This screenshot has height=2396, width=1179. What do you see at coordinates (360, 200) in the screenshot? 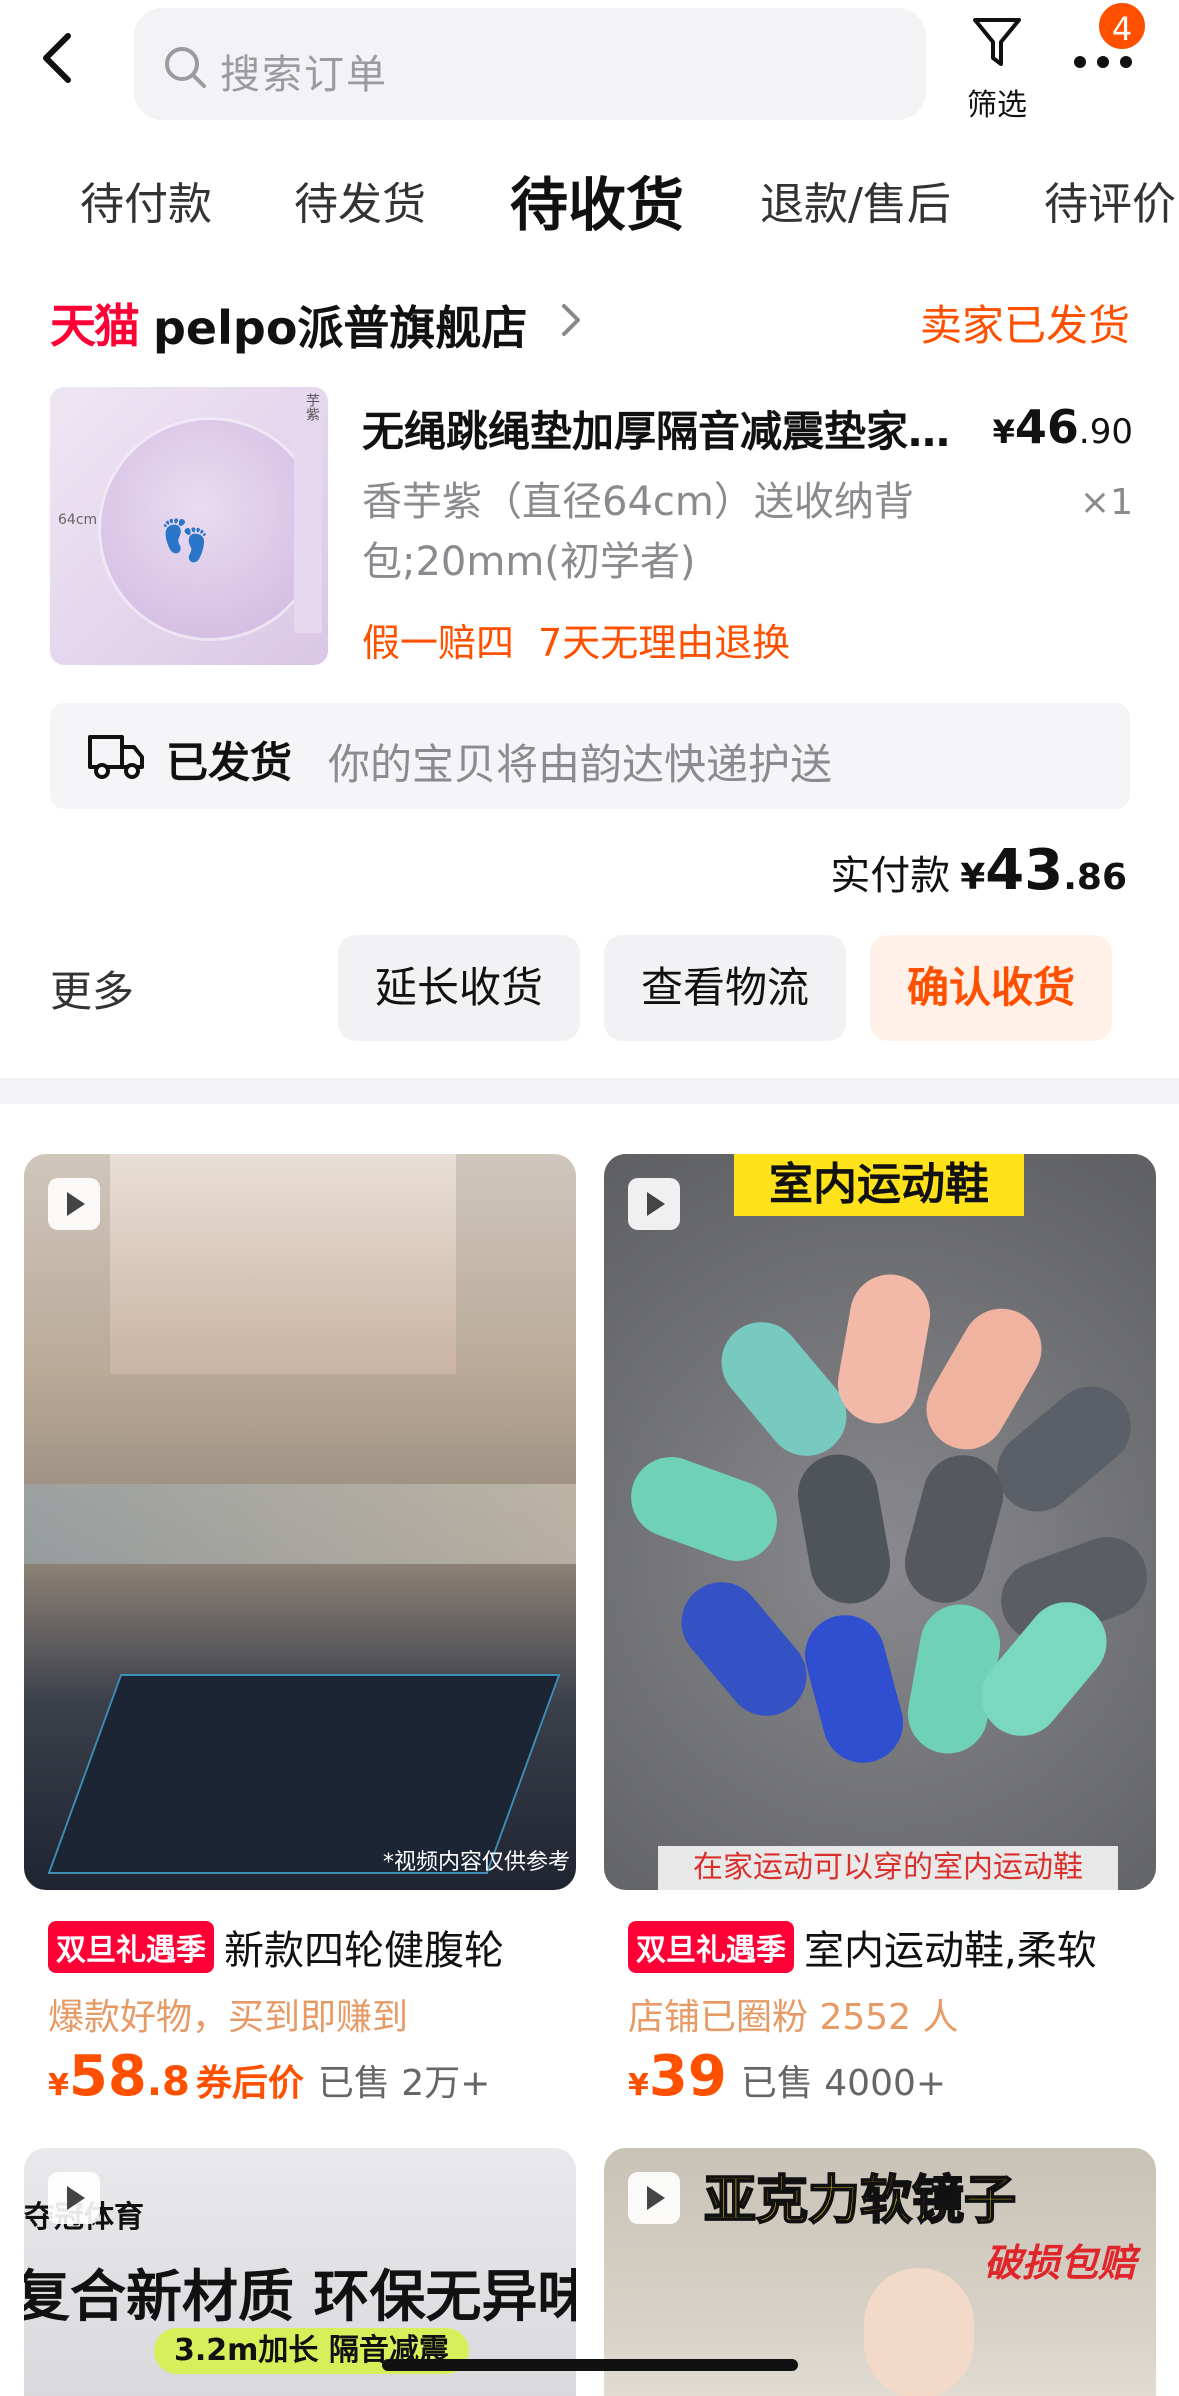
I see `tab-pending-shipment: 待发货` at bounding box center [360, 200].